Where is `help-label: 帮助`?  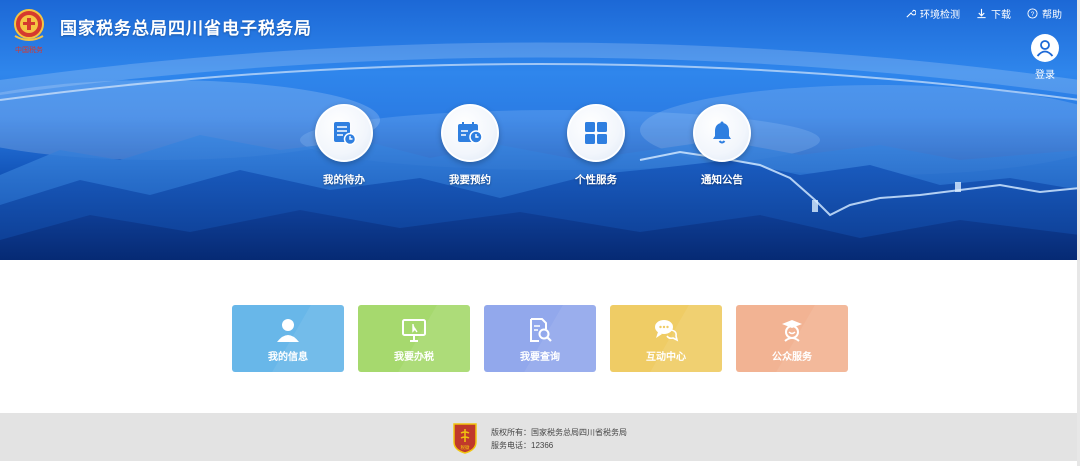
help-label: 帮助 is located at coordinates (1052, 15).